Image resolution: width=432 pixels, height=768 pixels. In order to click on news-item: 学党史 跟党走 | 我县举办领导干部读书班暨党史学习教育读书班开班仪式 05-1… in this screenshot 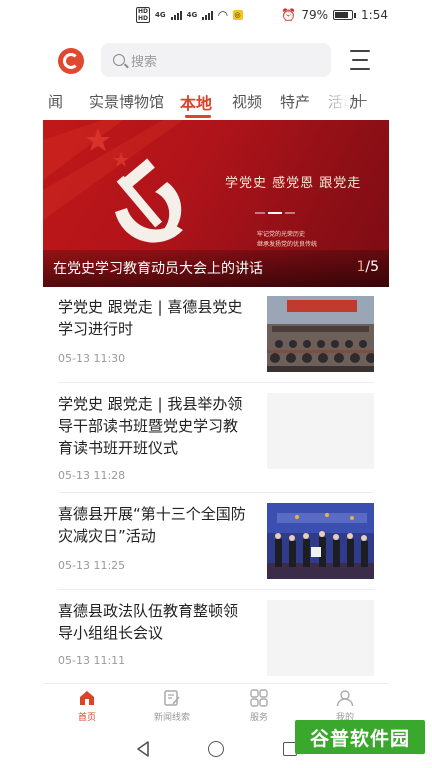, I will do `click(216, 438)`.